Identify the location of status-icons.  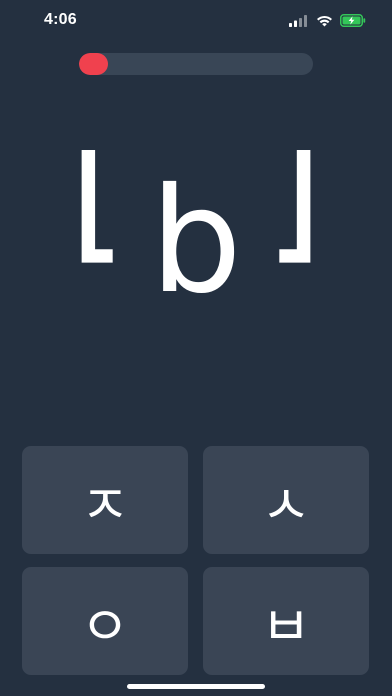
(327, 21).